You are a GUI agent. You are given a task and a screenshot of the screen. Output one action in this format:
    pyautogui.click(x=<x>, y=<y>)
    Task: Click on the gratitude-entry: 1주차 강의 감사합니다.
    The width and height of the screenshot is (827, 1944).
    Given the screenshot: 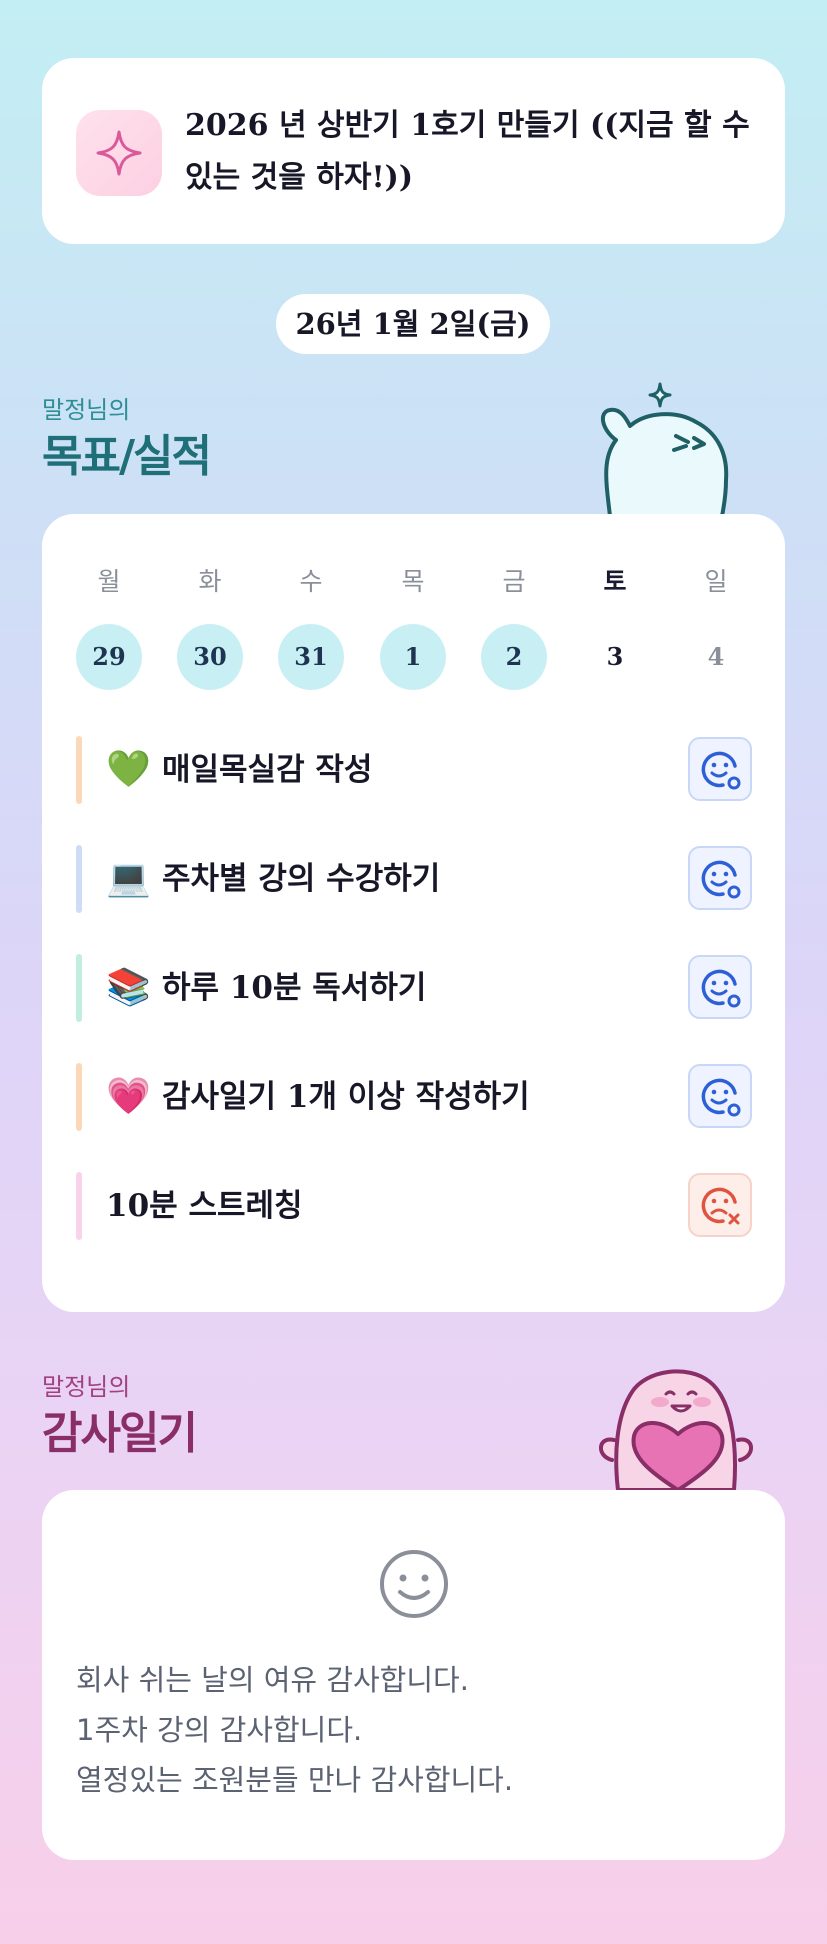 What is the action you would take?
    pyautogui.click(x=219, y=1730)
    